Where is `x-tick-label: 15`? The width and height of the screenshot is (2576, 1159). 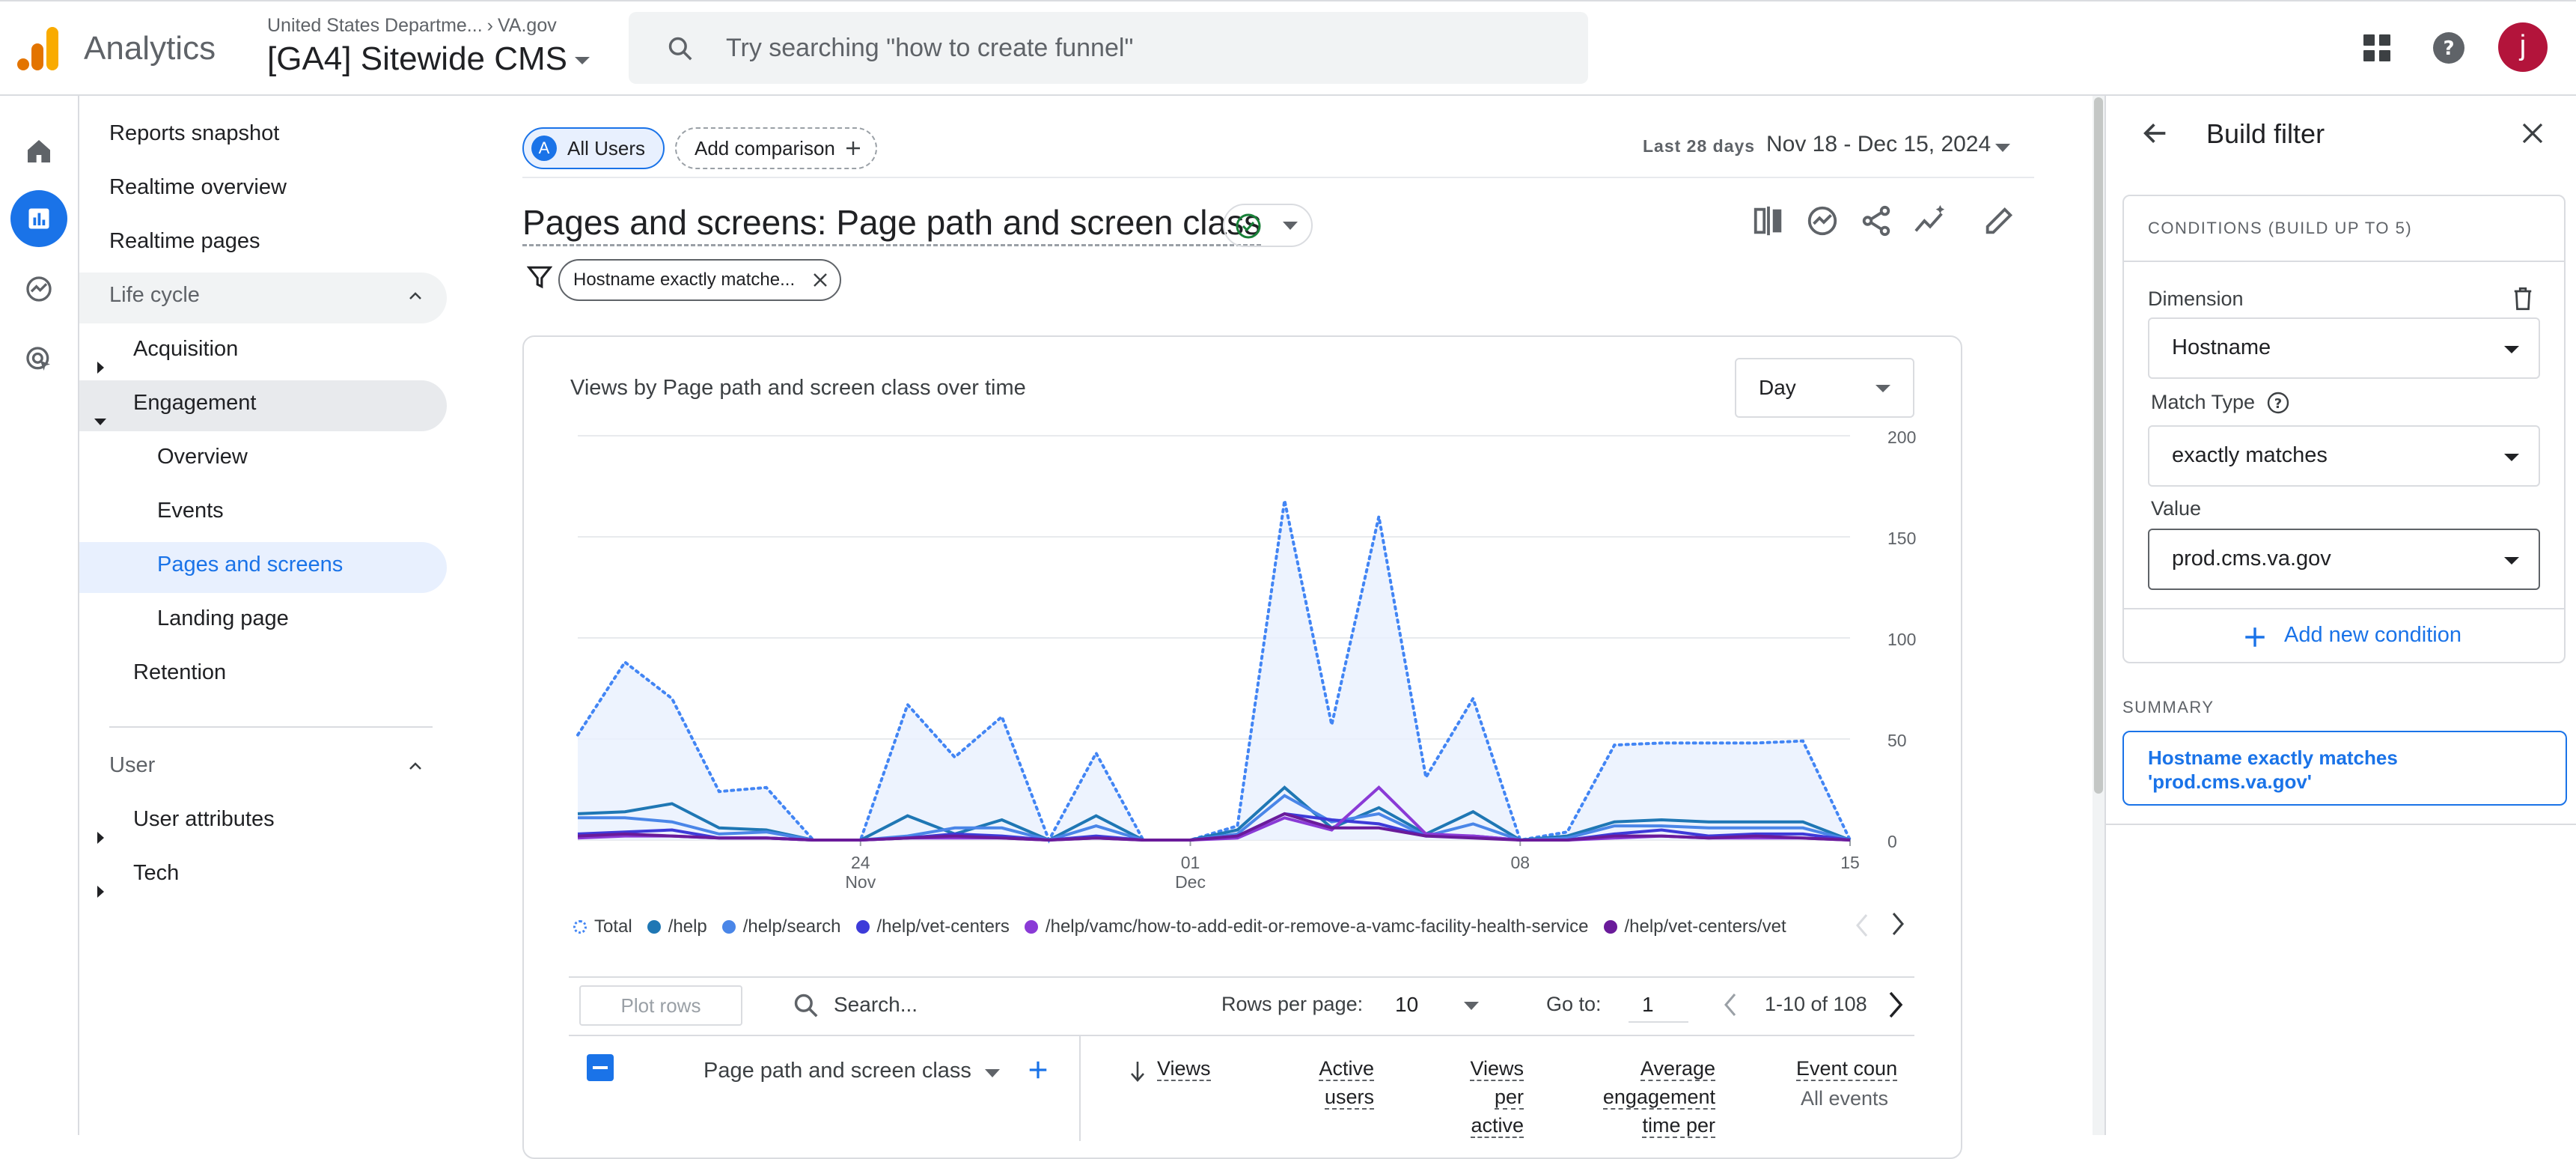
x-tick-label: 15 is located at coordinates (1850, 862).